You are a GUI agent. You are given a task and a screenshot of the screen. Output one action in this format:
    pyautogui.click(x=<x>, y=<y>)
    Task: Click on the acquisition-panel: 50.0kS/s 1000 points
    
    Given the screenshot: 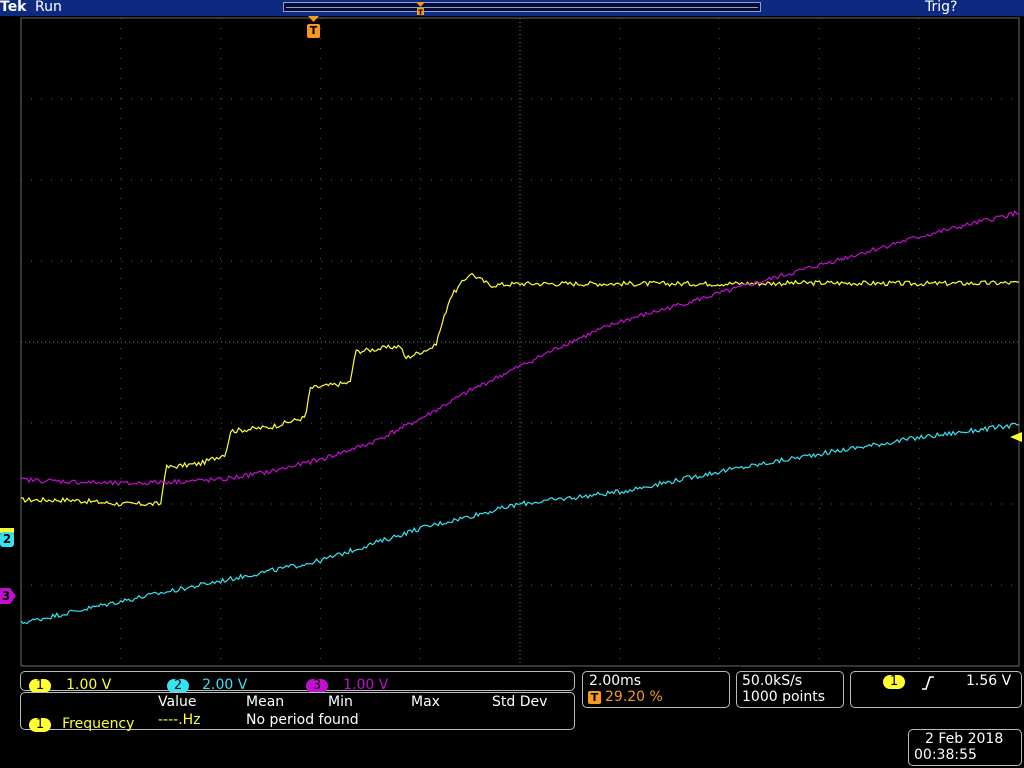 What is the action you would take?
    pyautogui.click(x=790, y=689)
    